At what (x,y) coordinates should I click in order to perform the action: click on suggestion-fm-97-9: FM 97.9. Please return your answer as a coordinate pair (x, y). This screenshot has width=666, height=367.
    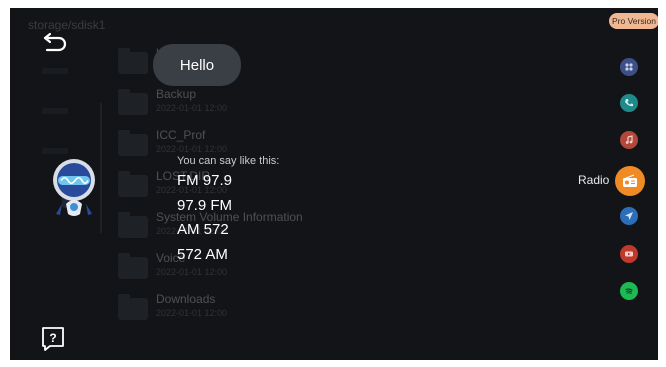
    Looking at the image, I should click on (204, 180).